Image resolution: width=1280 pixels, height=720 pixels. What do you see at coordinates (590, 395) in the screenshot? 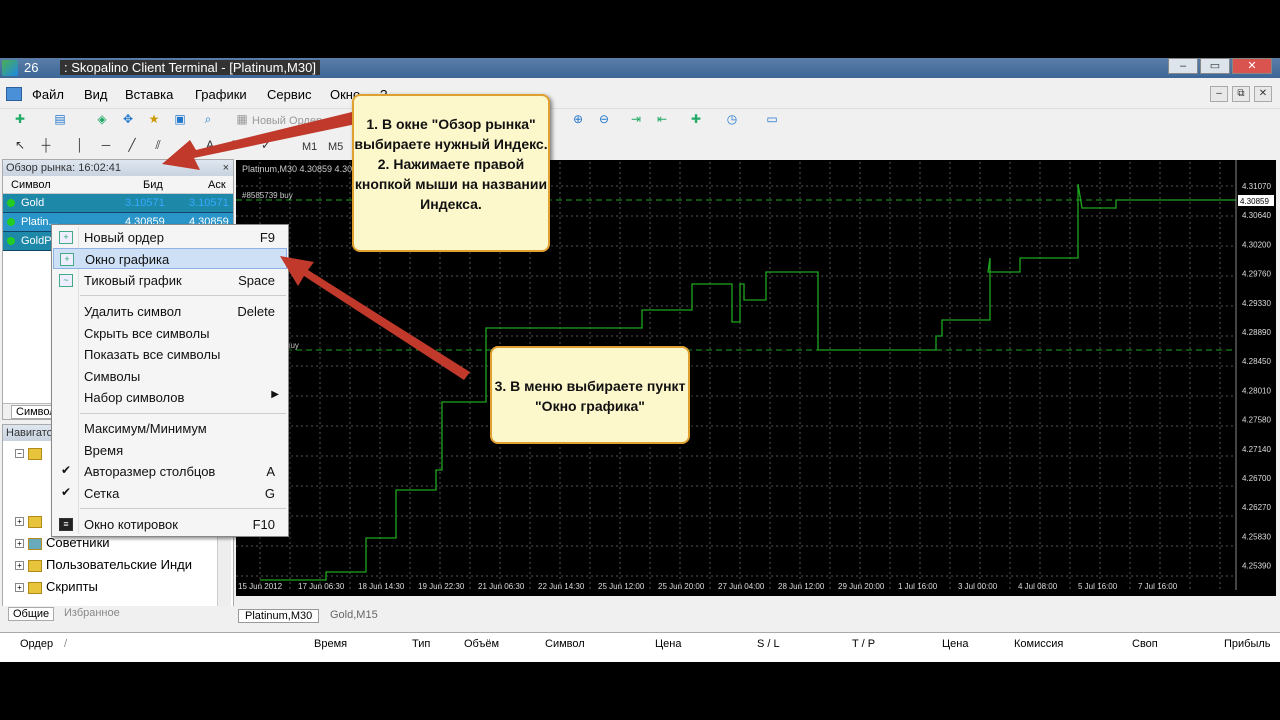
I see `instruction-callout-2: 3. В меню выбираете пункт "Окно графика"` at bounding box center [590, 395].